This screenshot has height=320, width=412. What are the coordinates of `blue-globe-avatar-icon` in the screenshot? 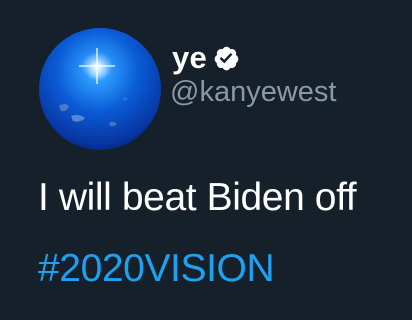 It's located at (100, 89).